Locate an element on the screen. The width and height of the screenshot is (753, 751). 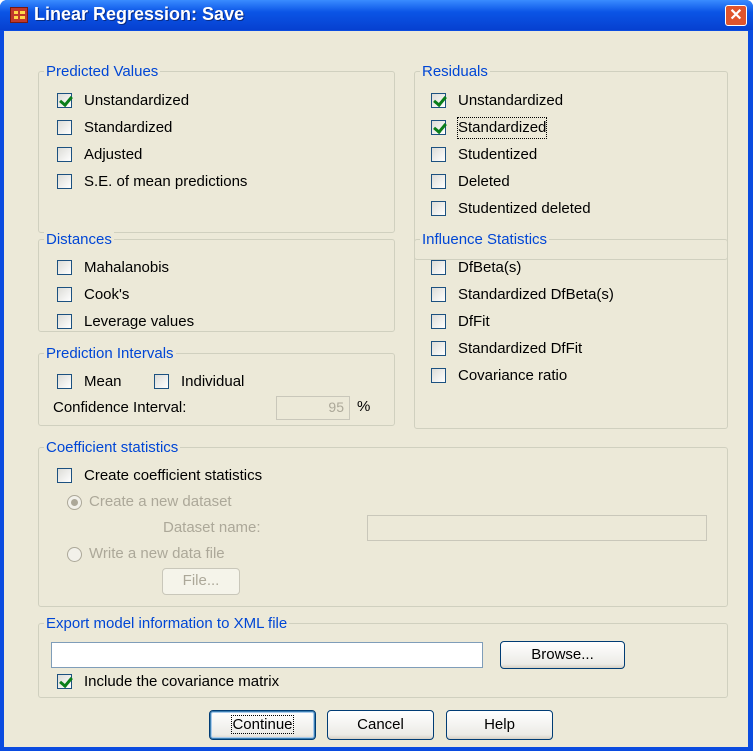
ci-input: 95 is located at coordinates (313, 408).